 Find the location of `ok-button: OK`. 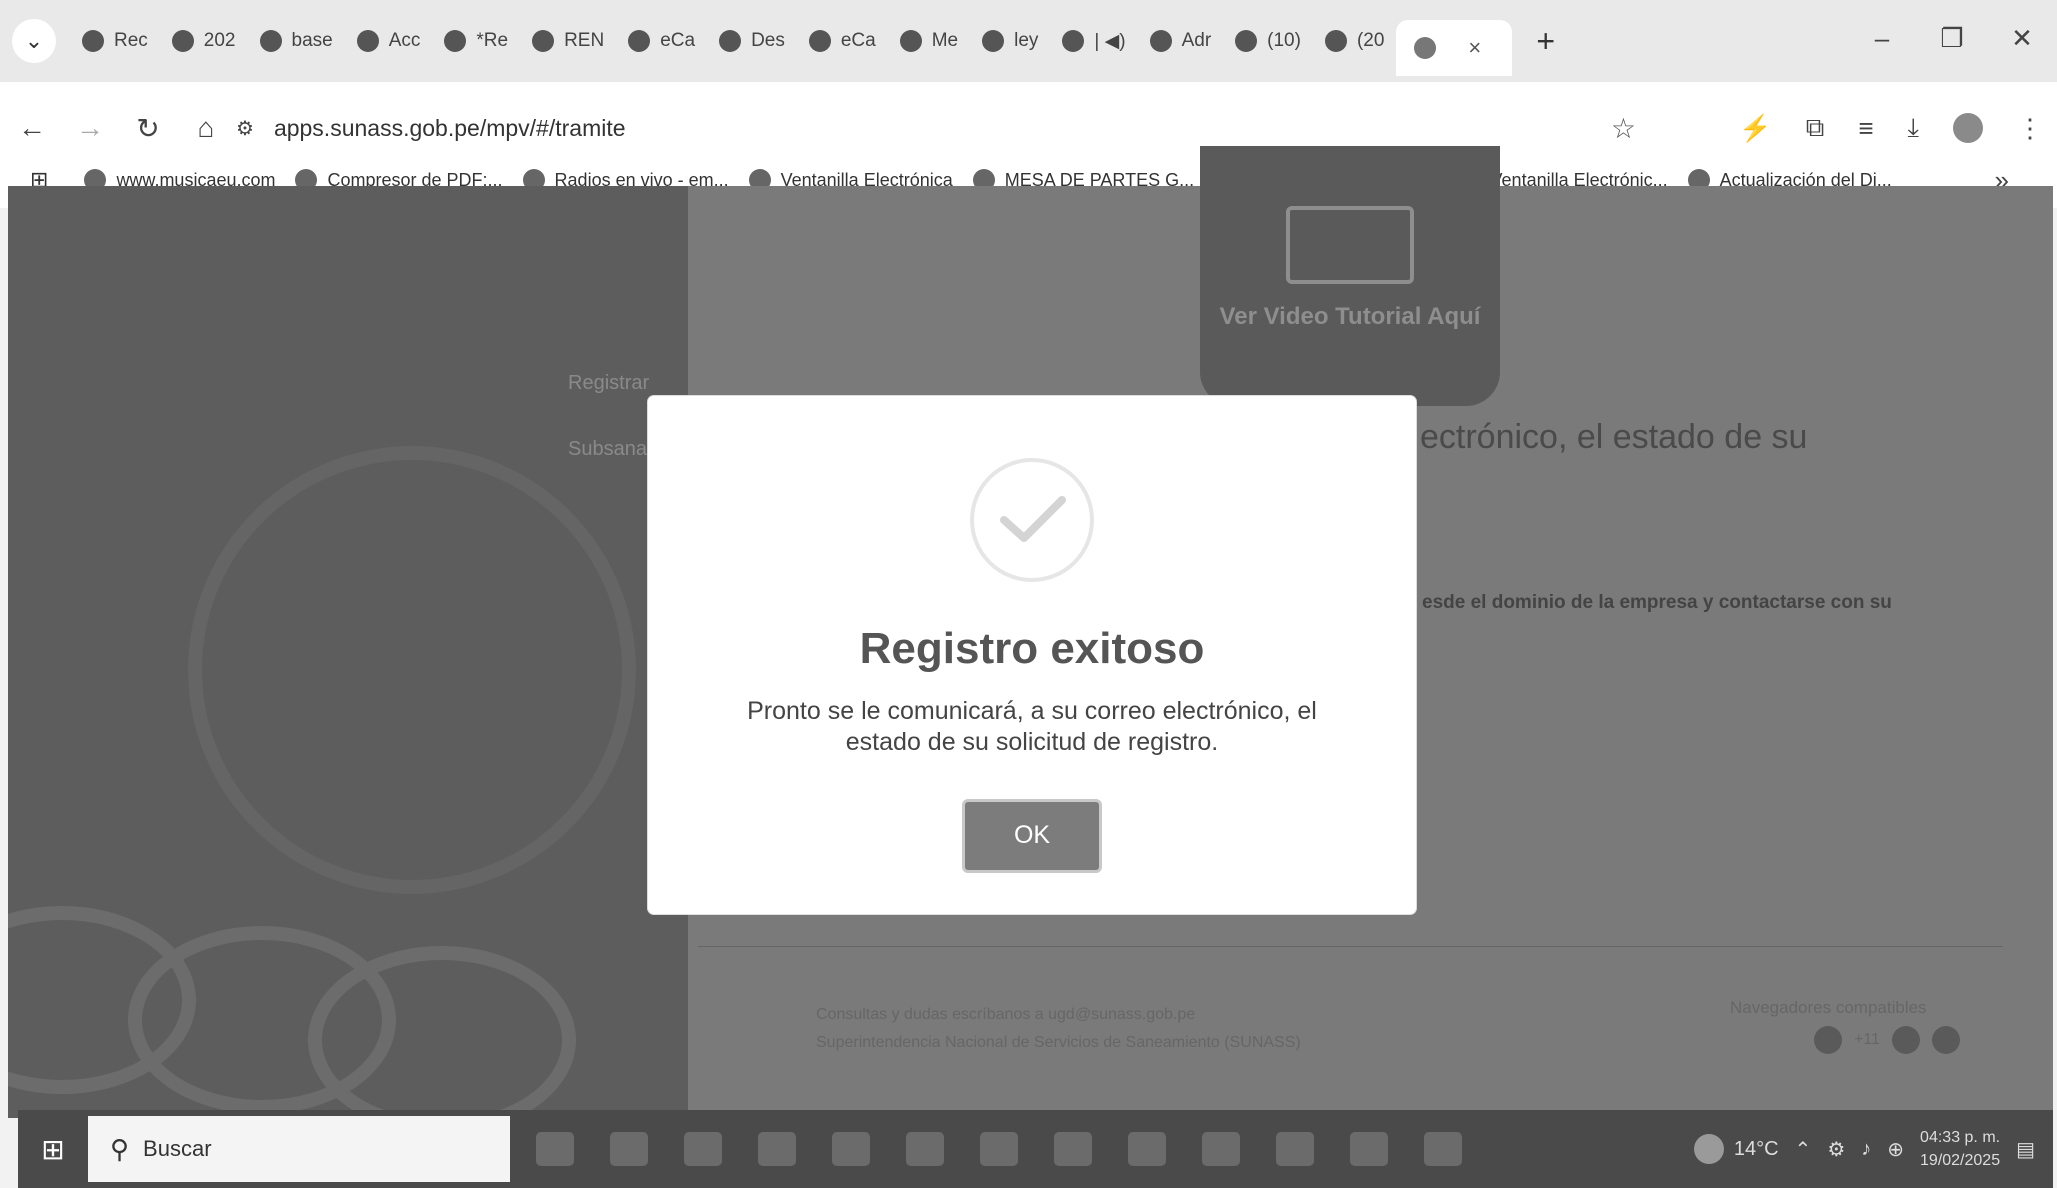

ok-button: OK is located at coordinates (1032, 835).